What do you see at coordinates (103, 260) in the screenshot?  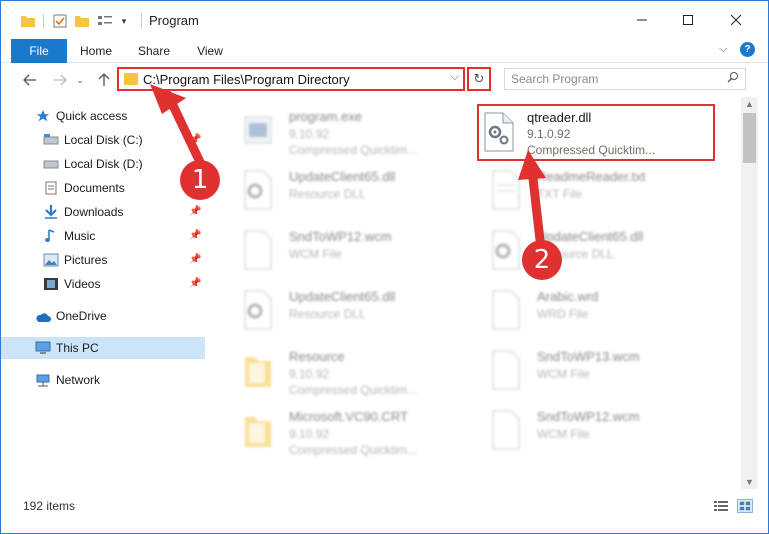 I see `sidebar-item-pictures: Pictures 📌` at bounding box center [103, 260].